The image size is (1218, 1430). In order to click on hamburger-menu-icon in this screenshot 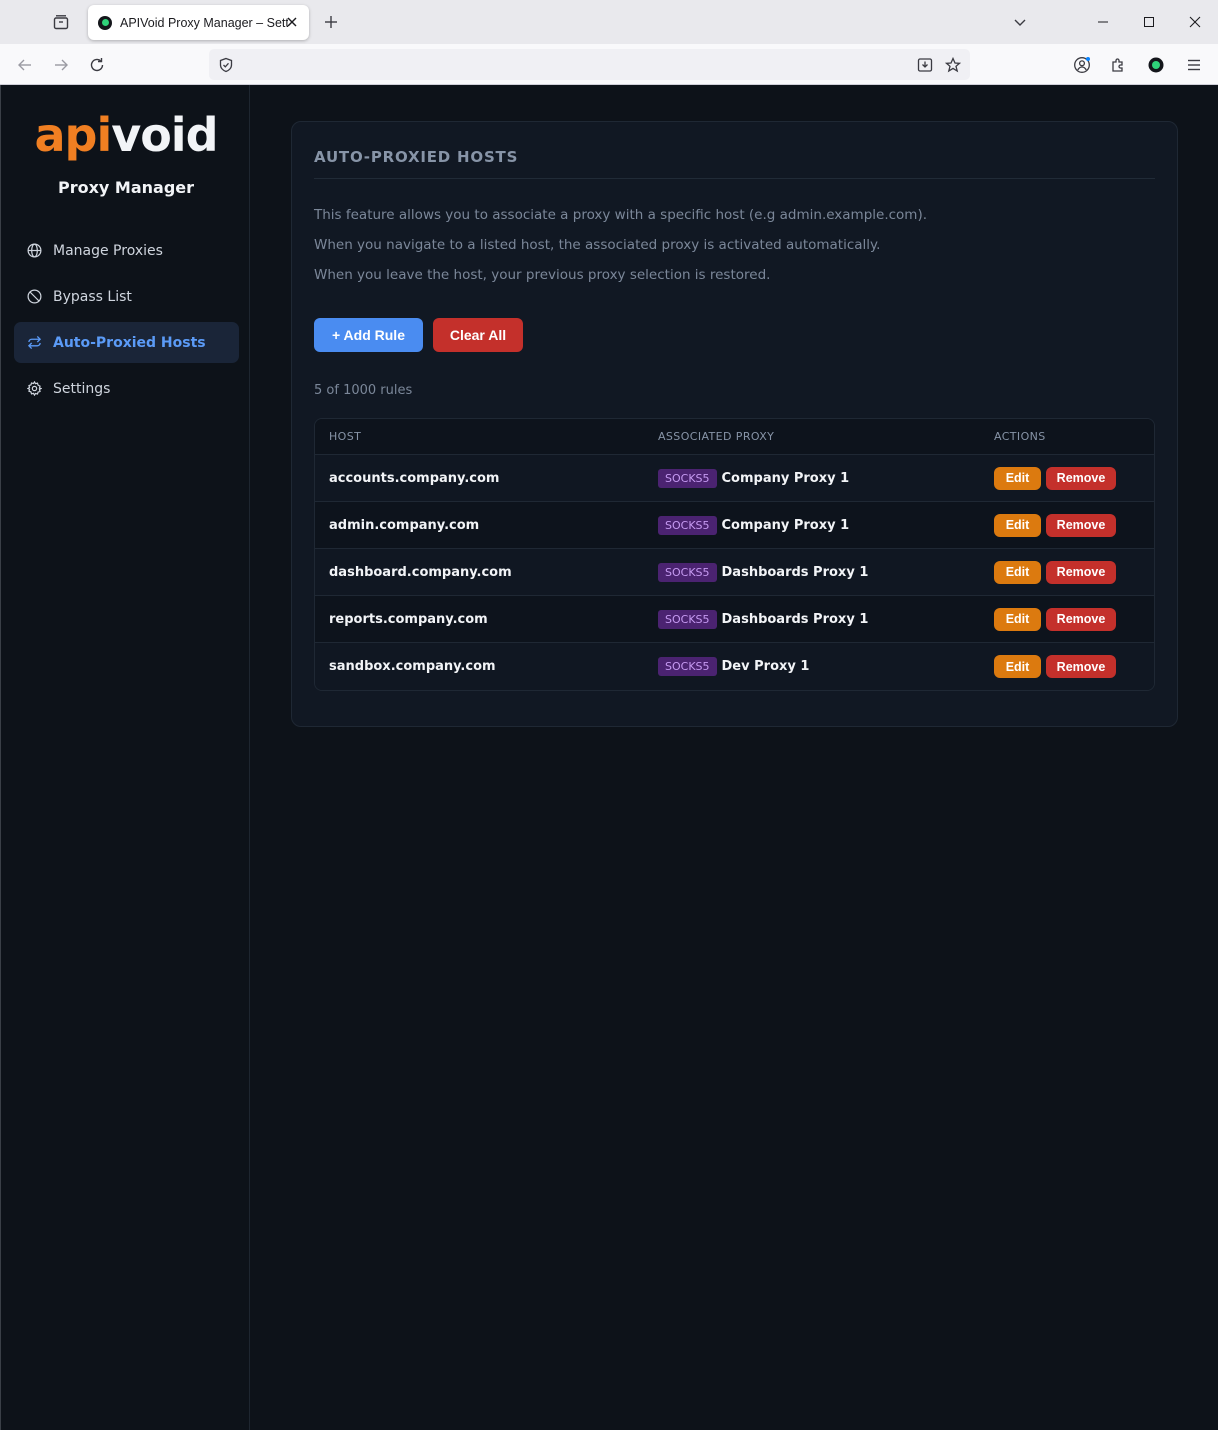, I will do `click(1194, 65)`.